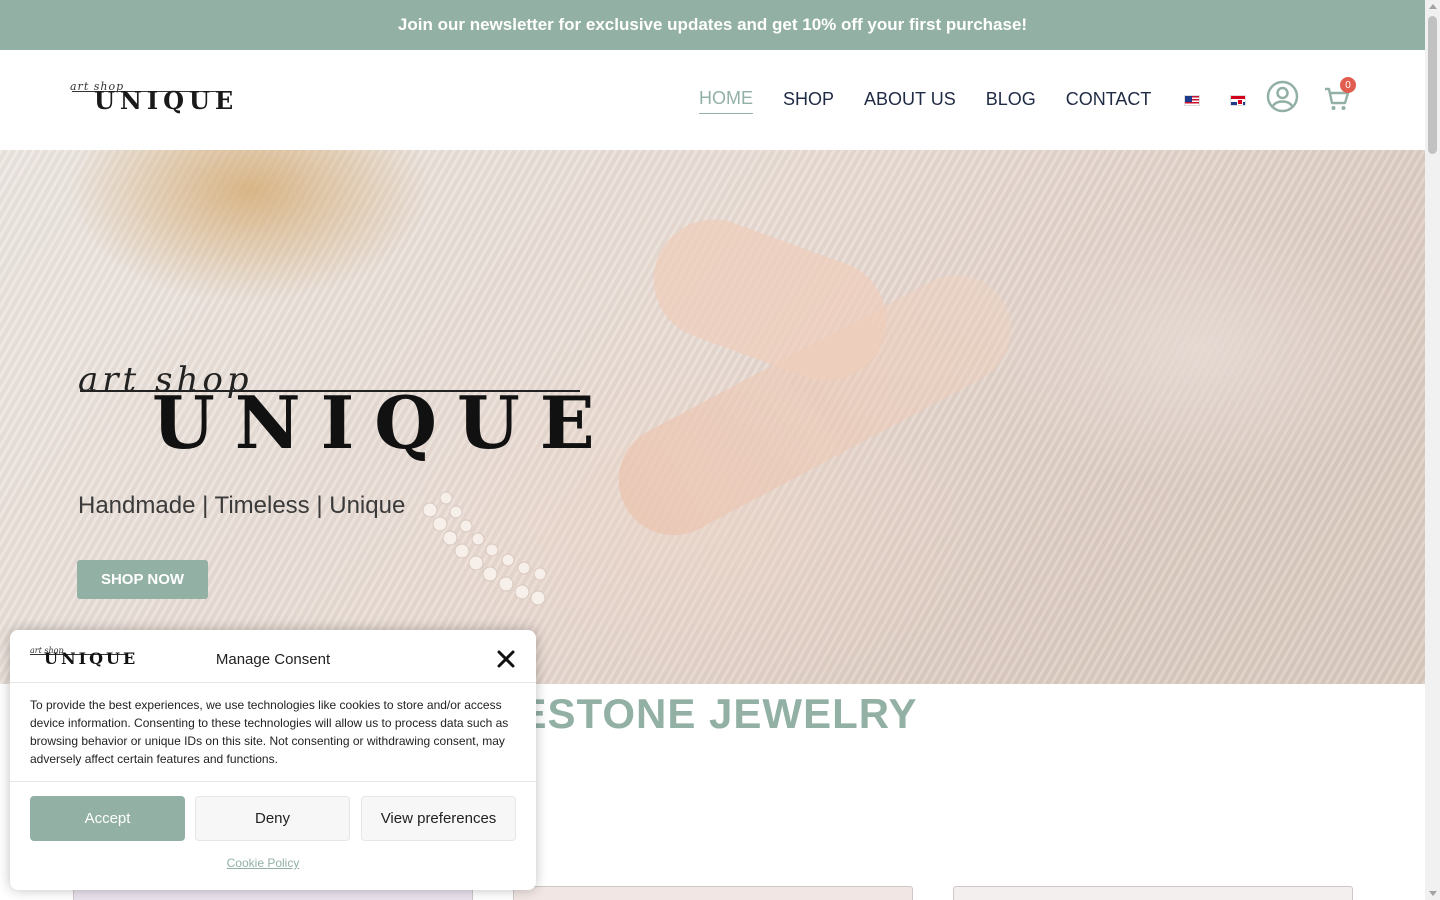  What do you see at coordinates (107, 818) in the screenshot?
I see `accept-button: Accept` at bounding box center [107, 818].